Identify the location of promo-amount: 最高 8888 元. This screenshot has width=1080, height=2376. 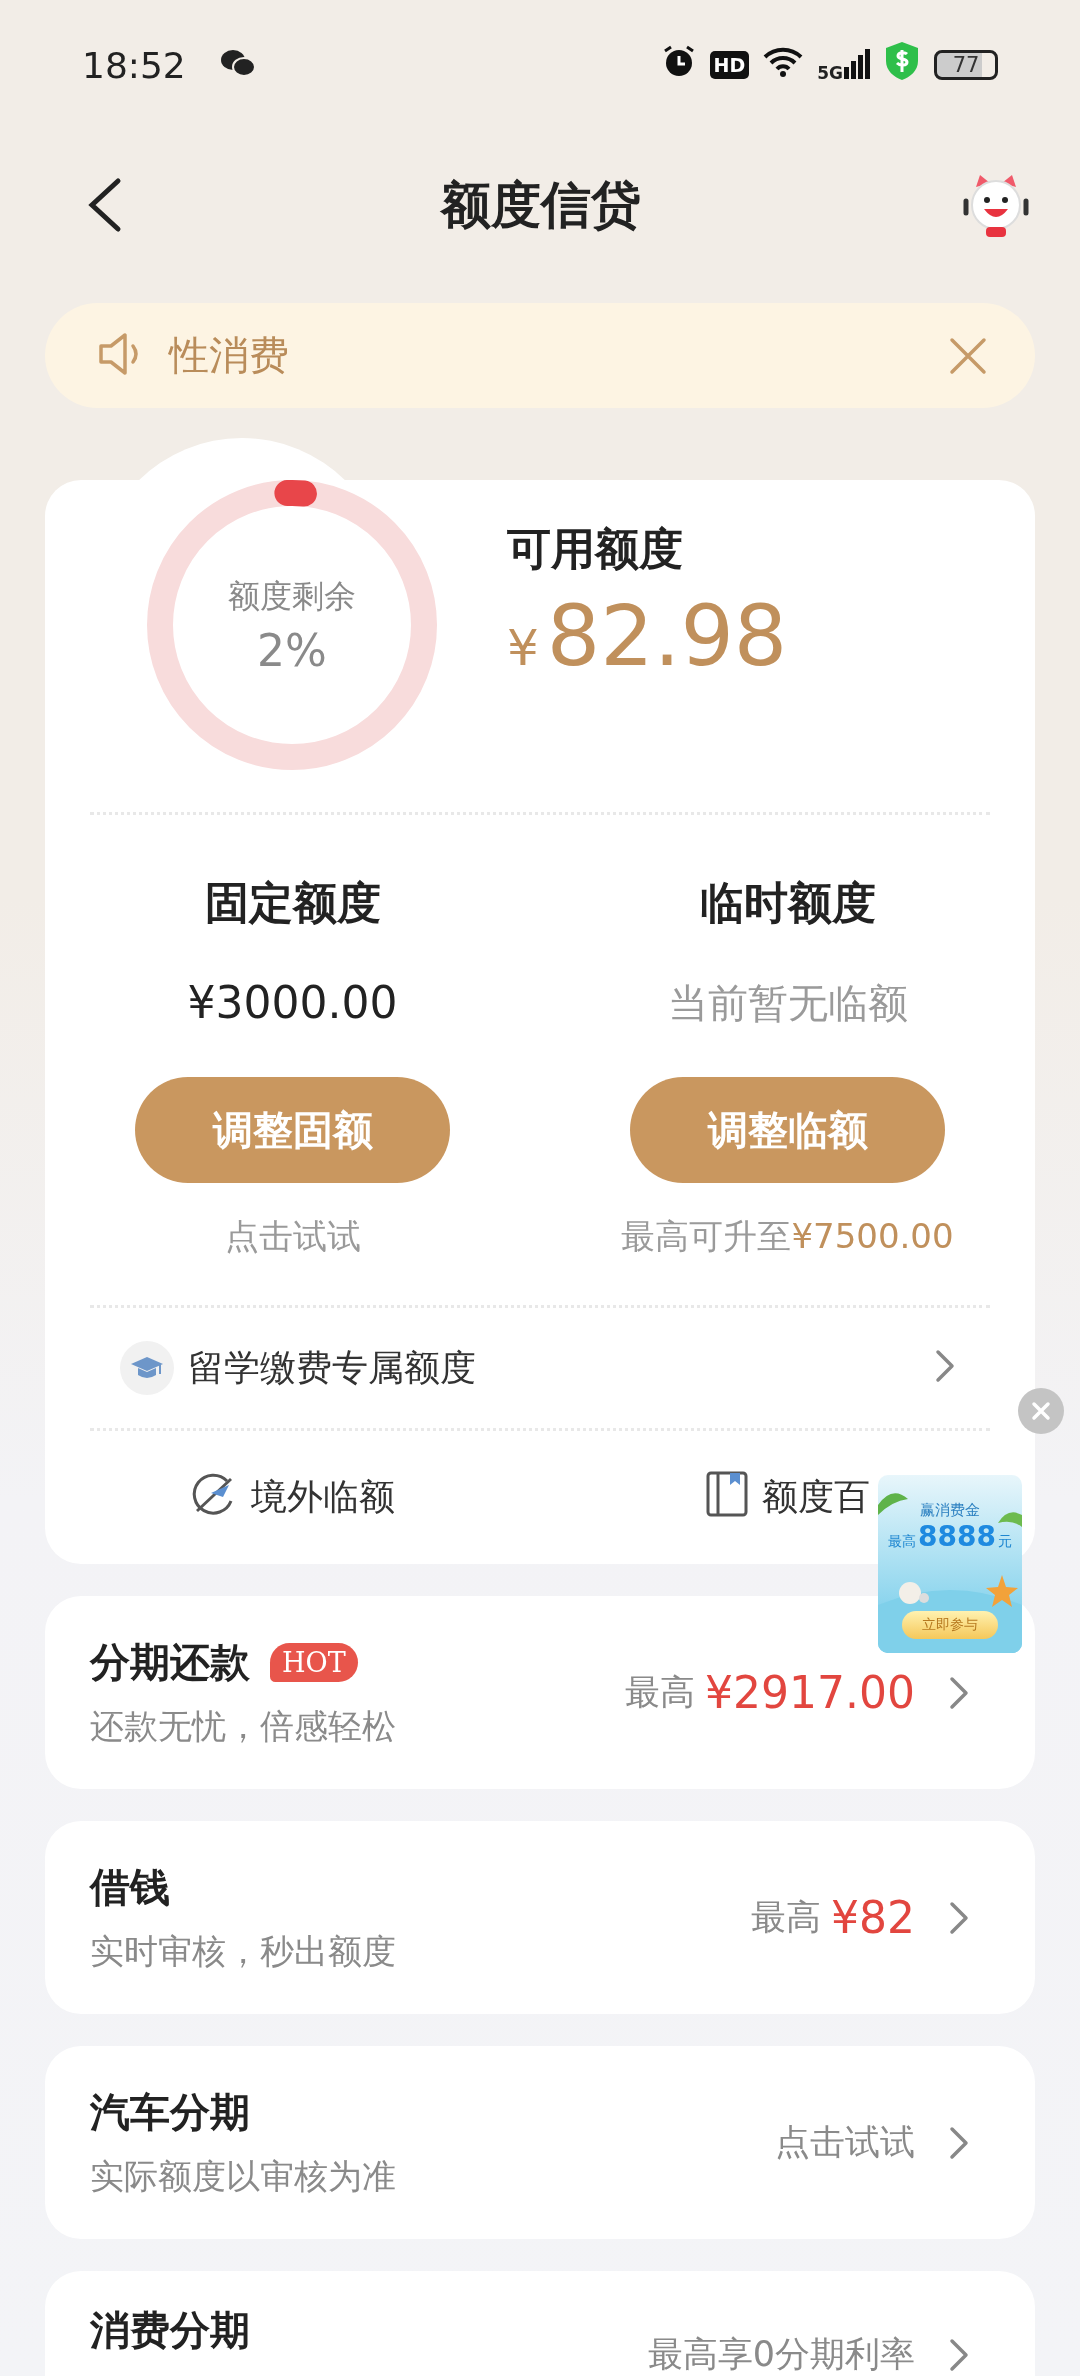
(950, 1536).